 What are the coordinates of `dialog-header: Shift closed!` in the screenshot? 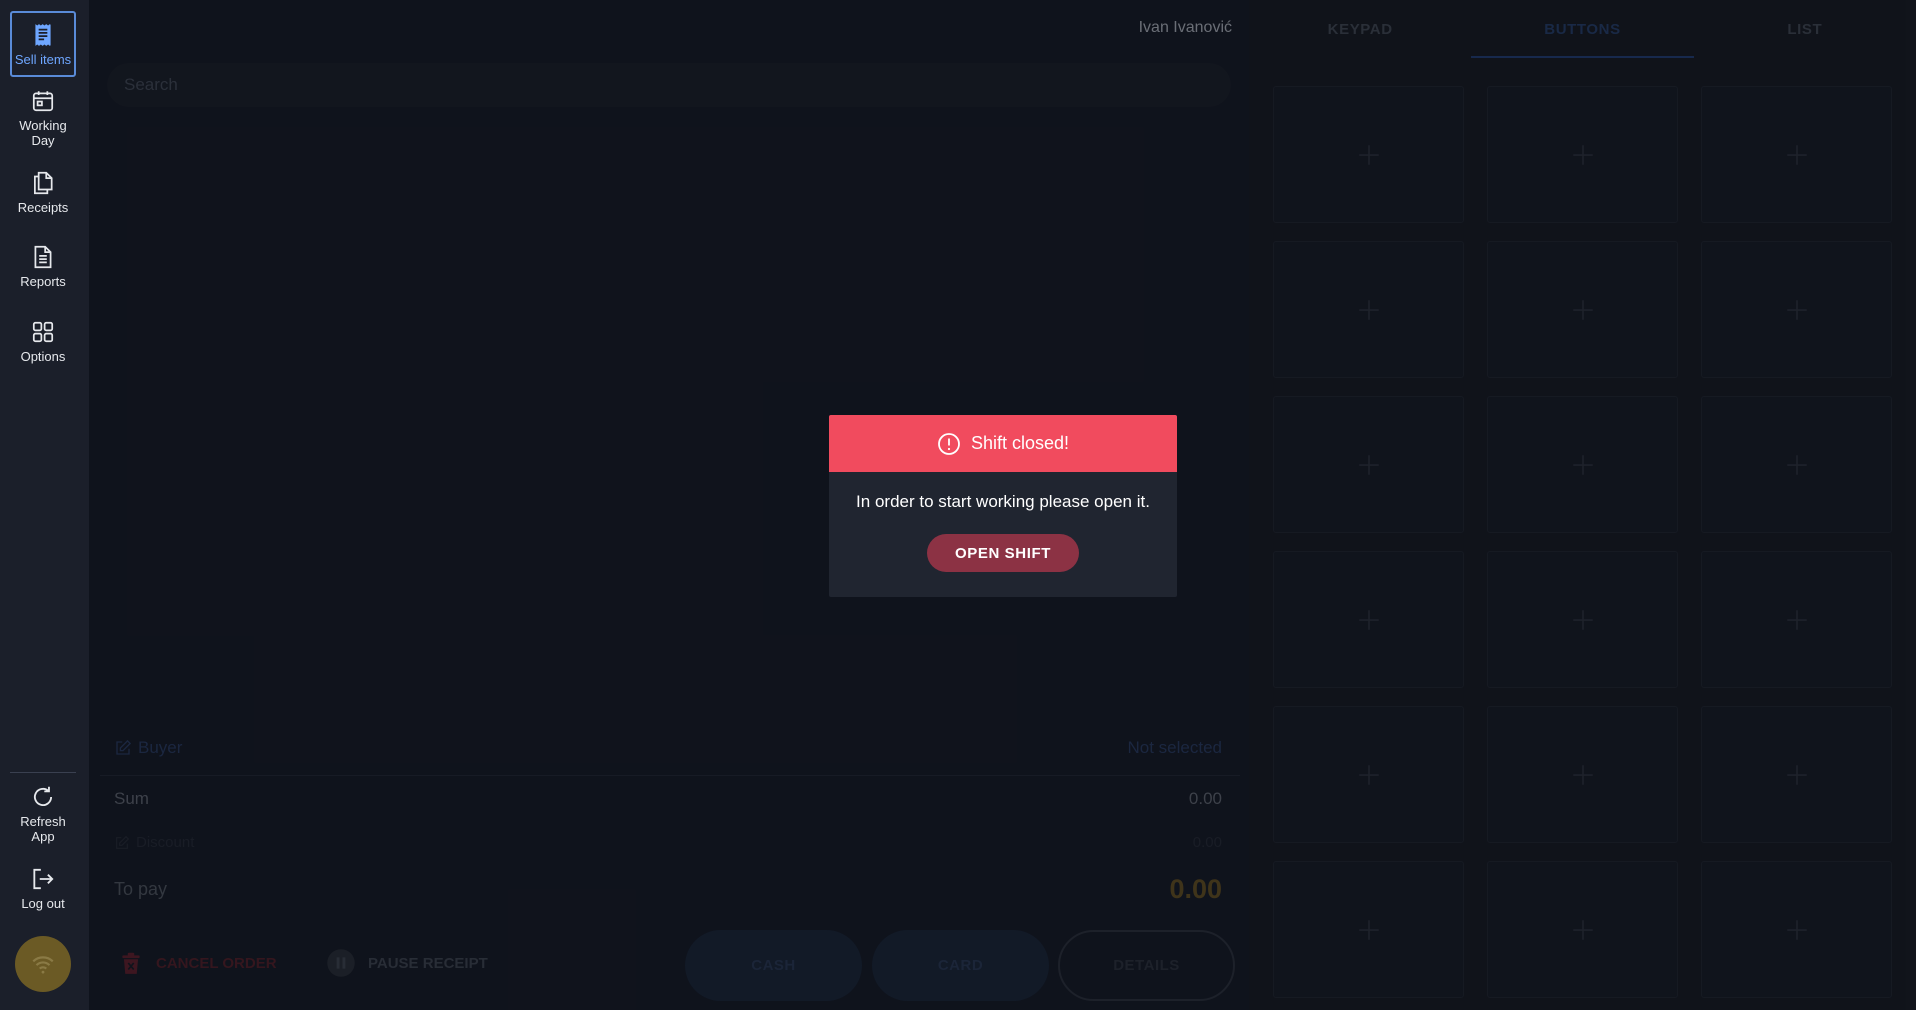 It's located at (1003, 443).